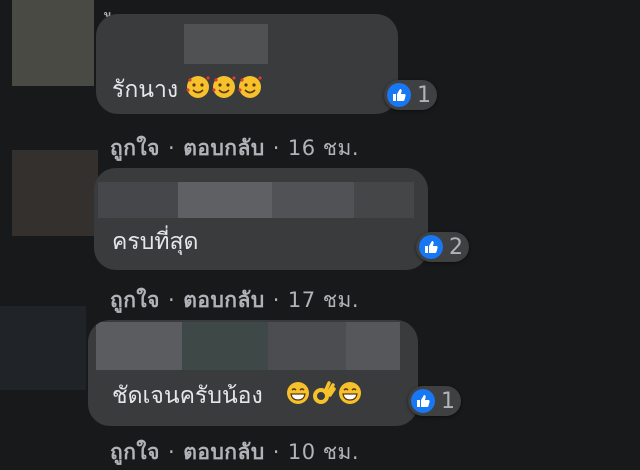 The width and height of the screenshot is (640, 470). What do you see at coordinates (323, 452) in the screenshot?
I see `timestamp: 10 ชม.` at bounding box center [323, 452].